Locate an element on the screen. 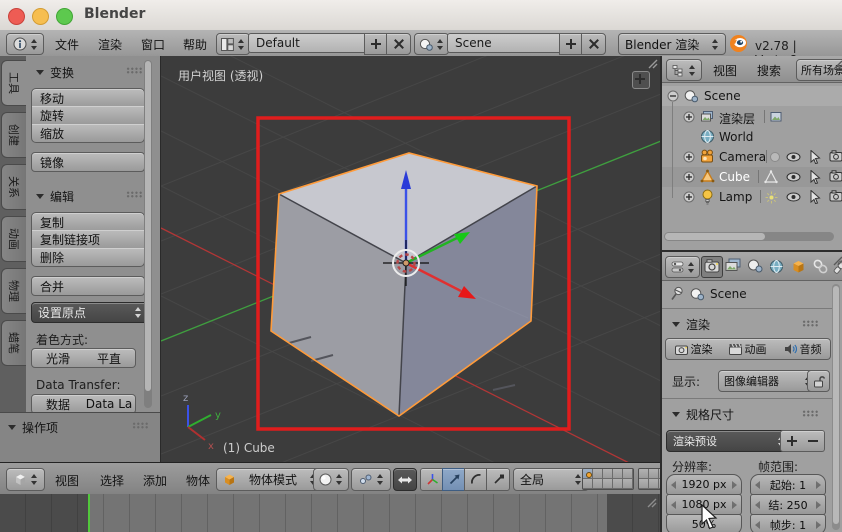 This screenshot has width=842, height=532. shade-flat-button: 平直 is located at coordinates (109, 358).